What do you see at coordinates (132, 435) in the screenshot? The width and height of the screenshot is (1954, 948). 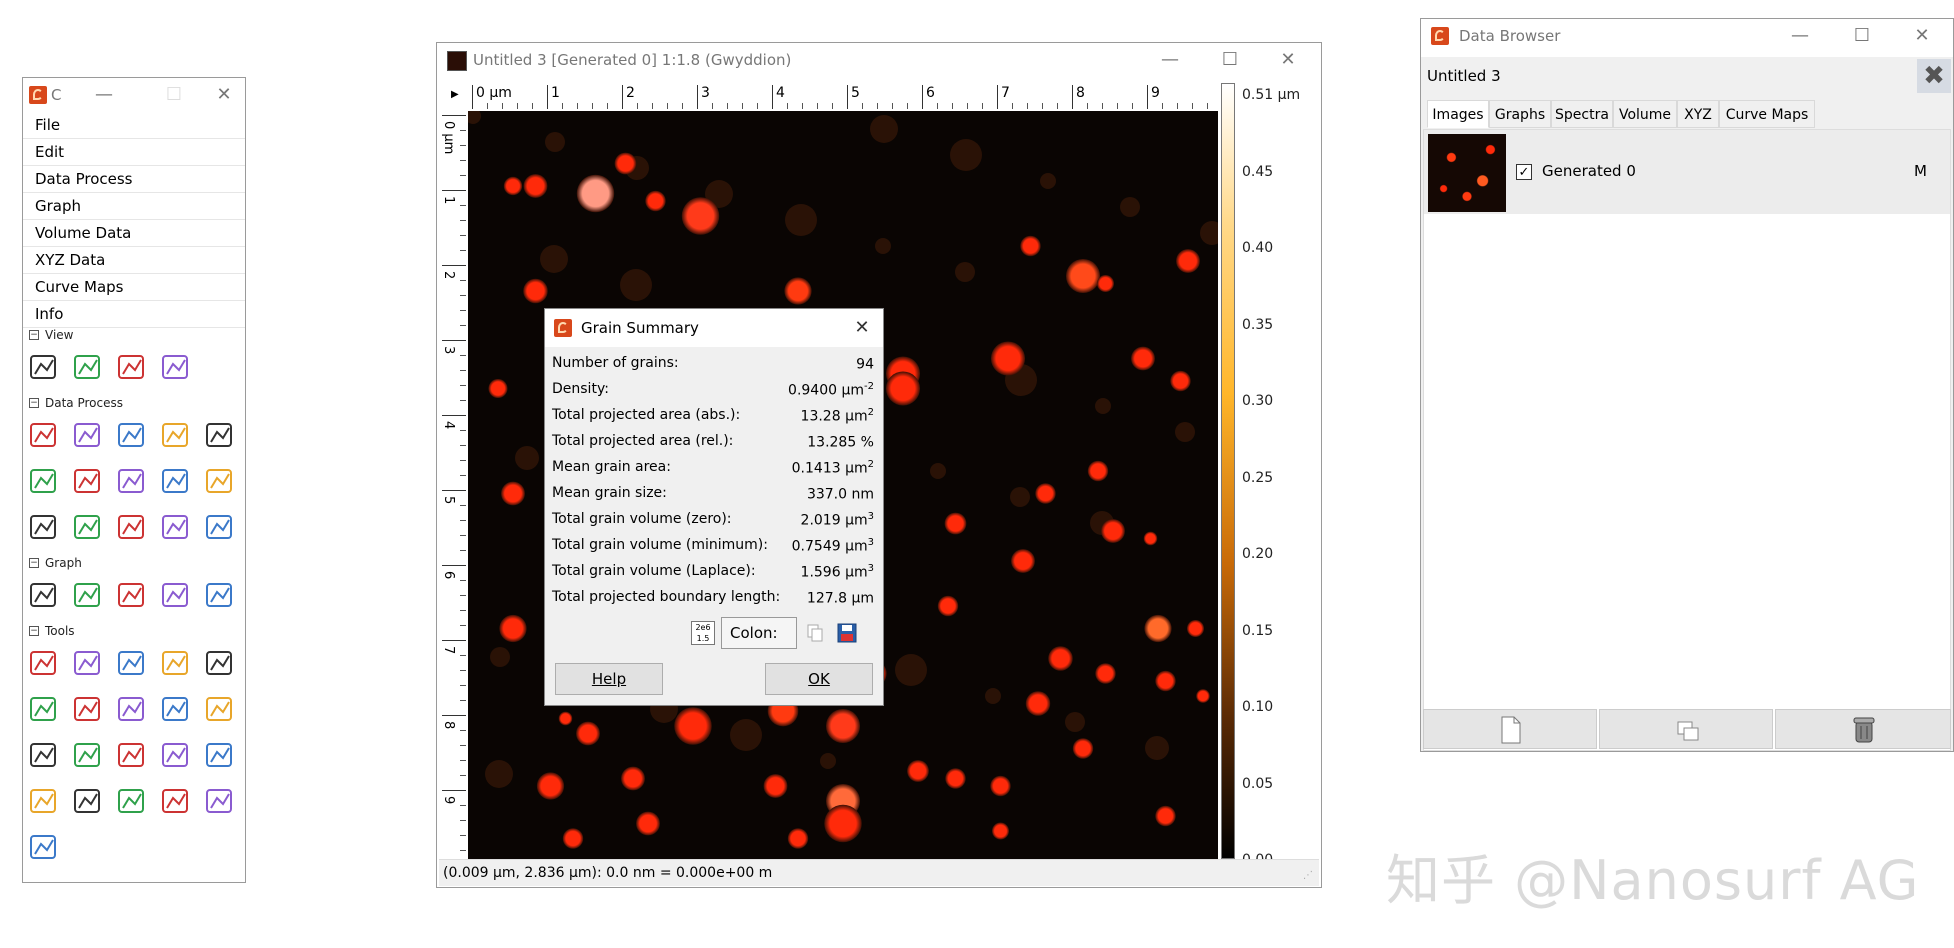 I see `scale-icon` at bounding box center [132, 435].